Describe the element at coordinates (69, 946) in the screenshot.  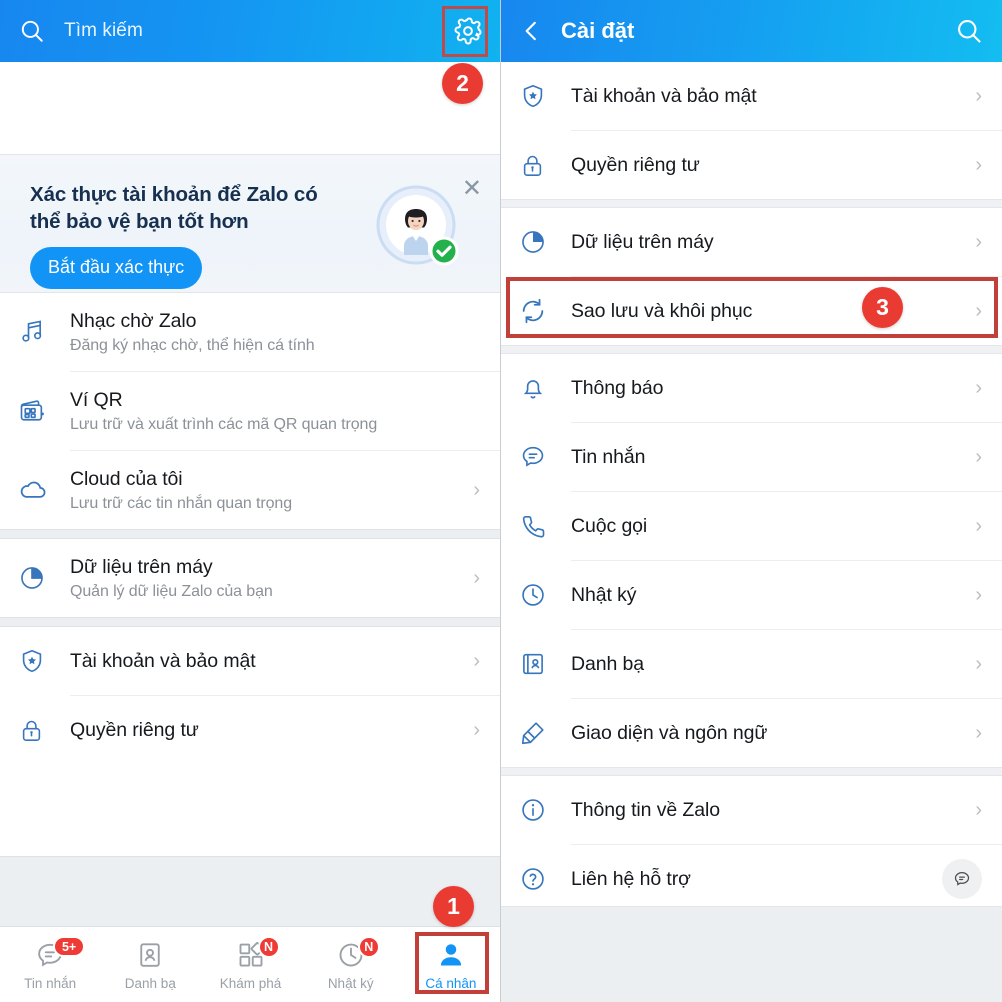
I see `unread-badge: 5+` at that location.